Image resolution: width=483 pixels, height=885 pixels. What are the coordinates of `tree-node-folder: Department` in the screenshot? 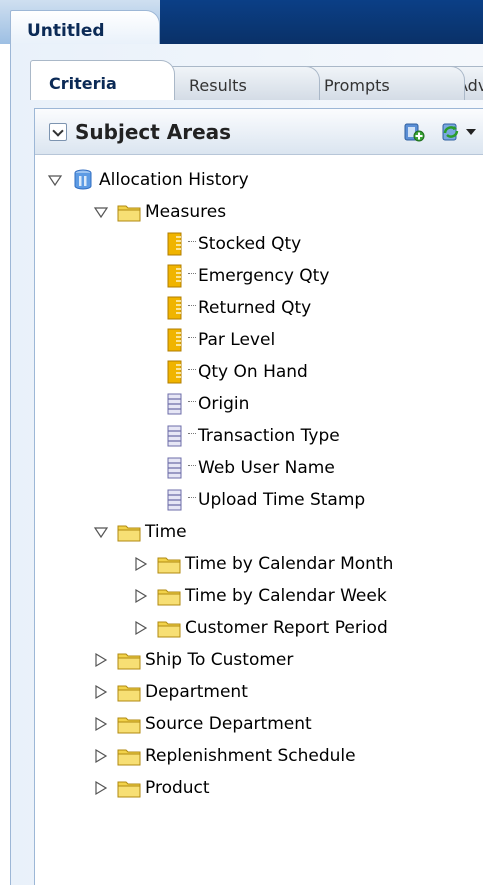 It's located at (170, 692).